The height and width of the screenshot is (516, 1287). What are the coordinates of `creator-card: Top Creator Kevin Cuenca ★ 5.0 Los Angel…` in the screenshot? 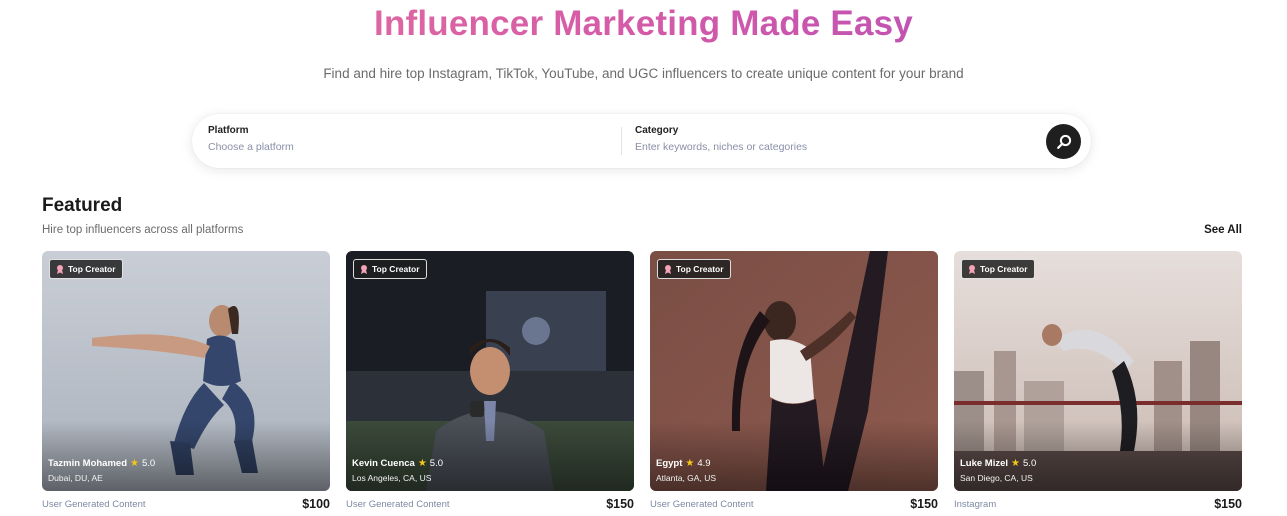 It's located at (490, 383).